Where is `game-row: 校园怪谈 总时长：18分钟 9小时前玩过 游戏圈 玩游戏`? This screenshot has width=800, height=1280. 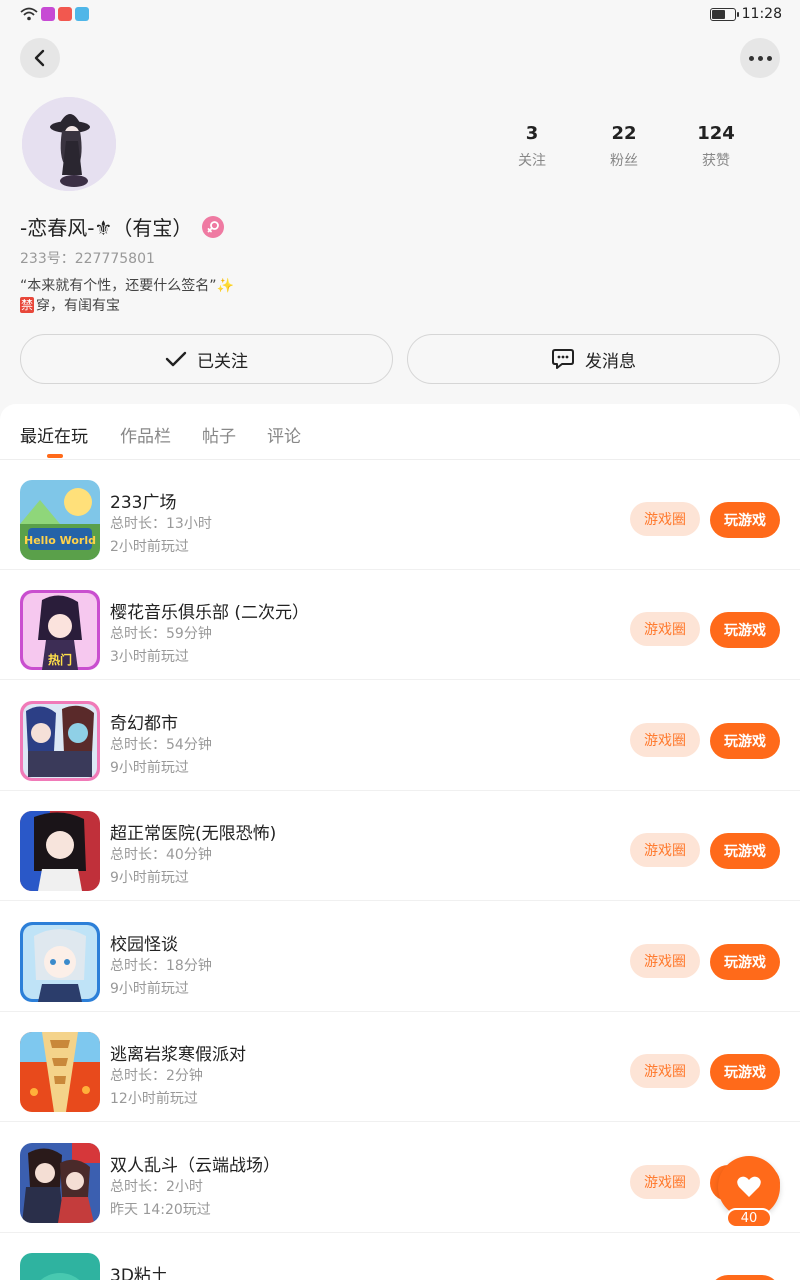
game-row: 校园怪谈 总时长：18分钟 9小时前玩过 游戏圈 玩游戏 is located at coordinates (400, 957).